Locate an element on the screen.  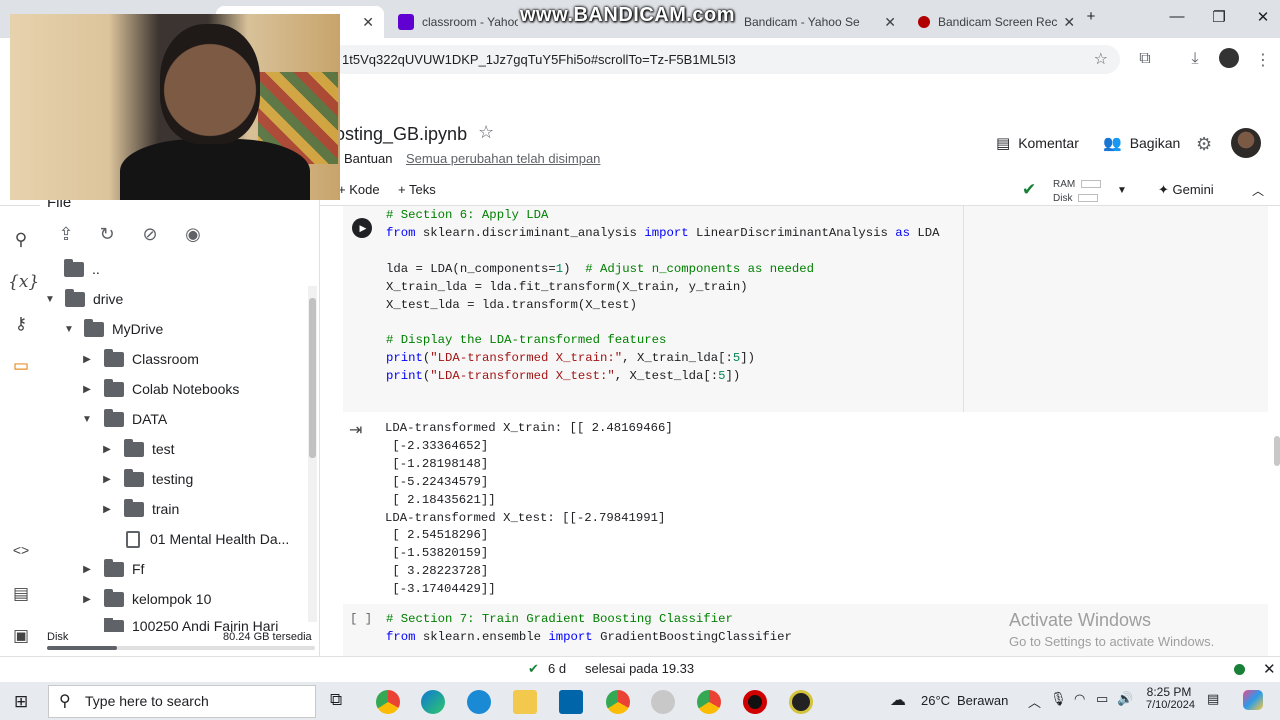
gemini-button: ✦ Gemini is located at coordinates (1186, 190).